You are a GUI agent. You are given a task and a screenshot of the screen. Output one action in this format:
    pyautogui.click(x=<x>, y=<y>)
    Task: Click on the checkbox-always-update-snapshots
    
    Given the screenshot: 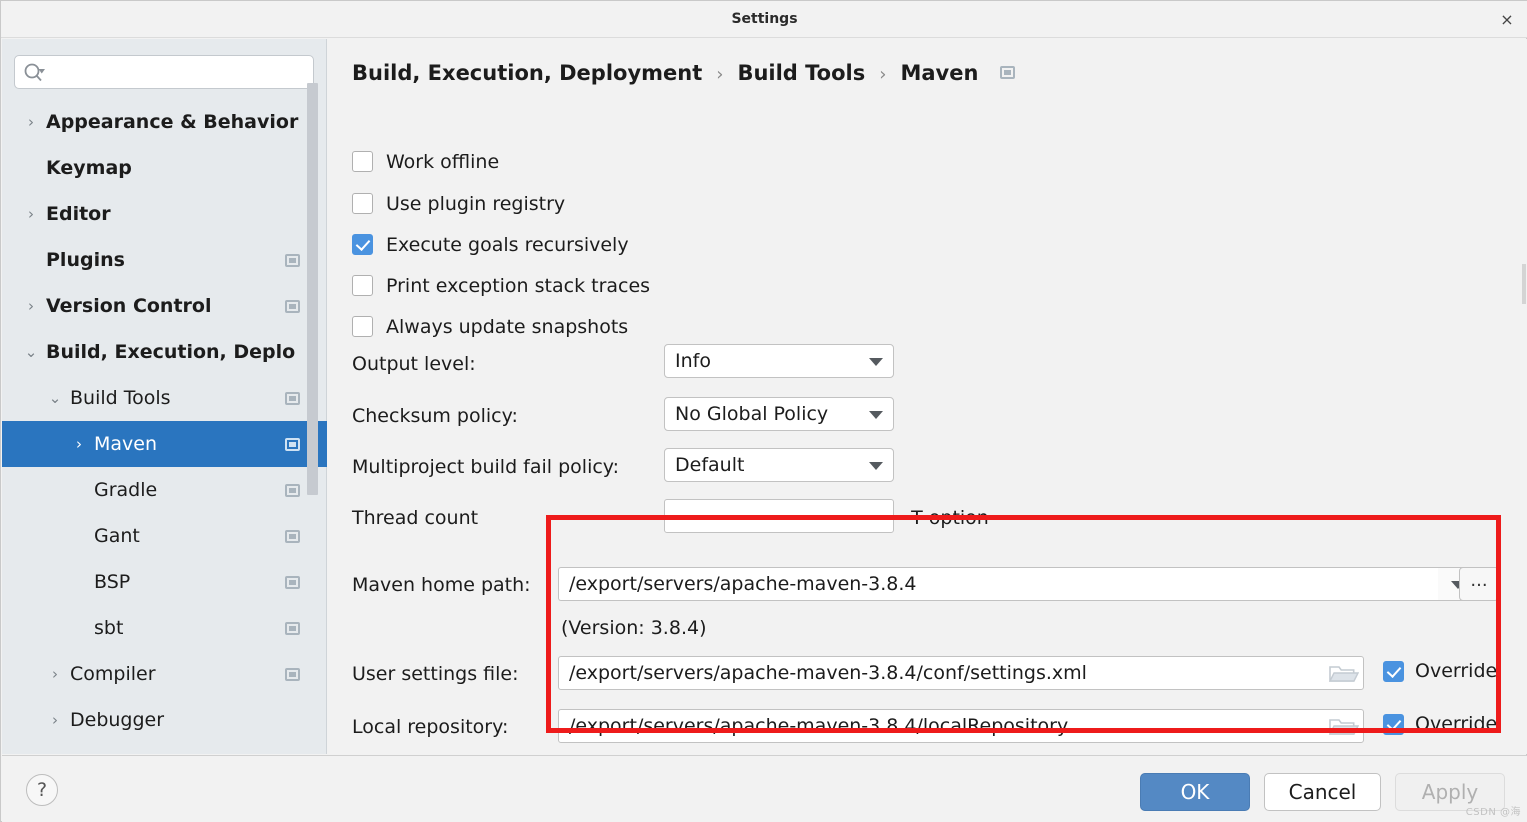 What is the action you would take?
    pyautogui.click(x=362, y=326)
    